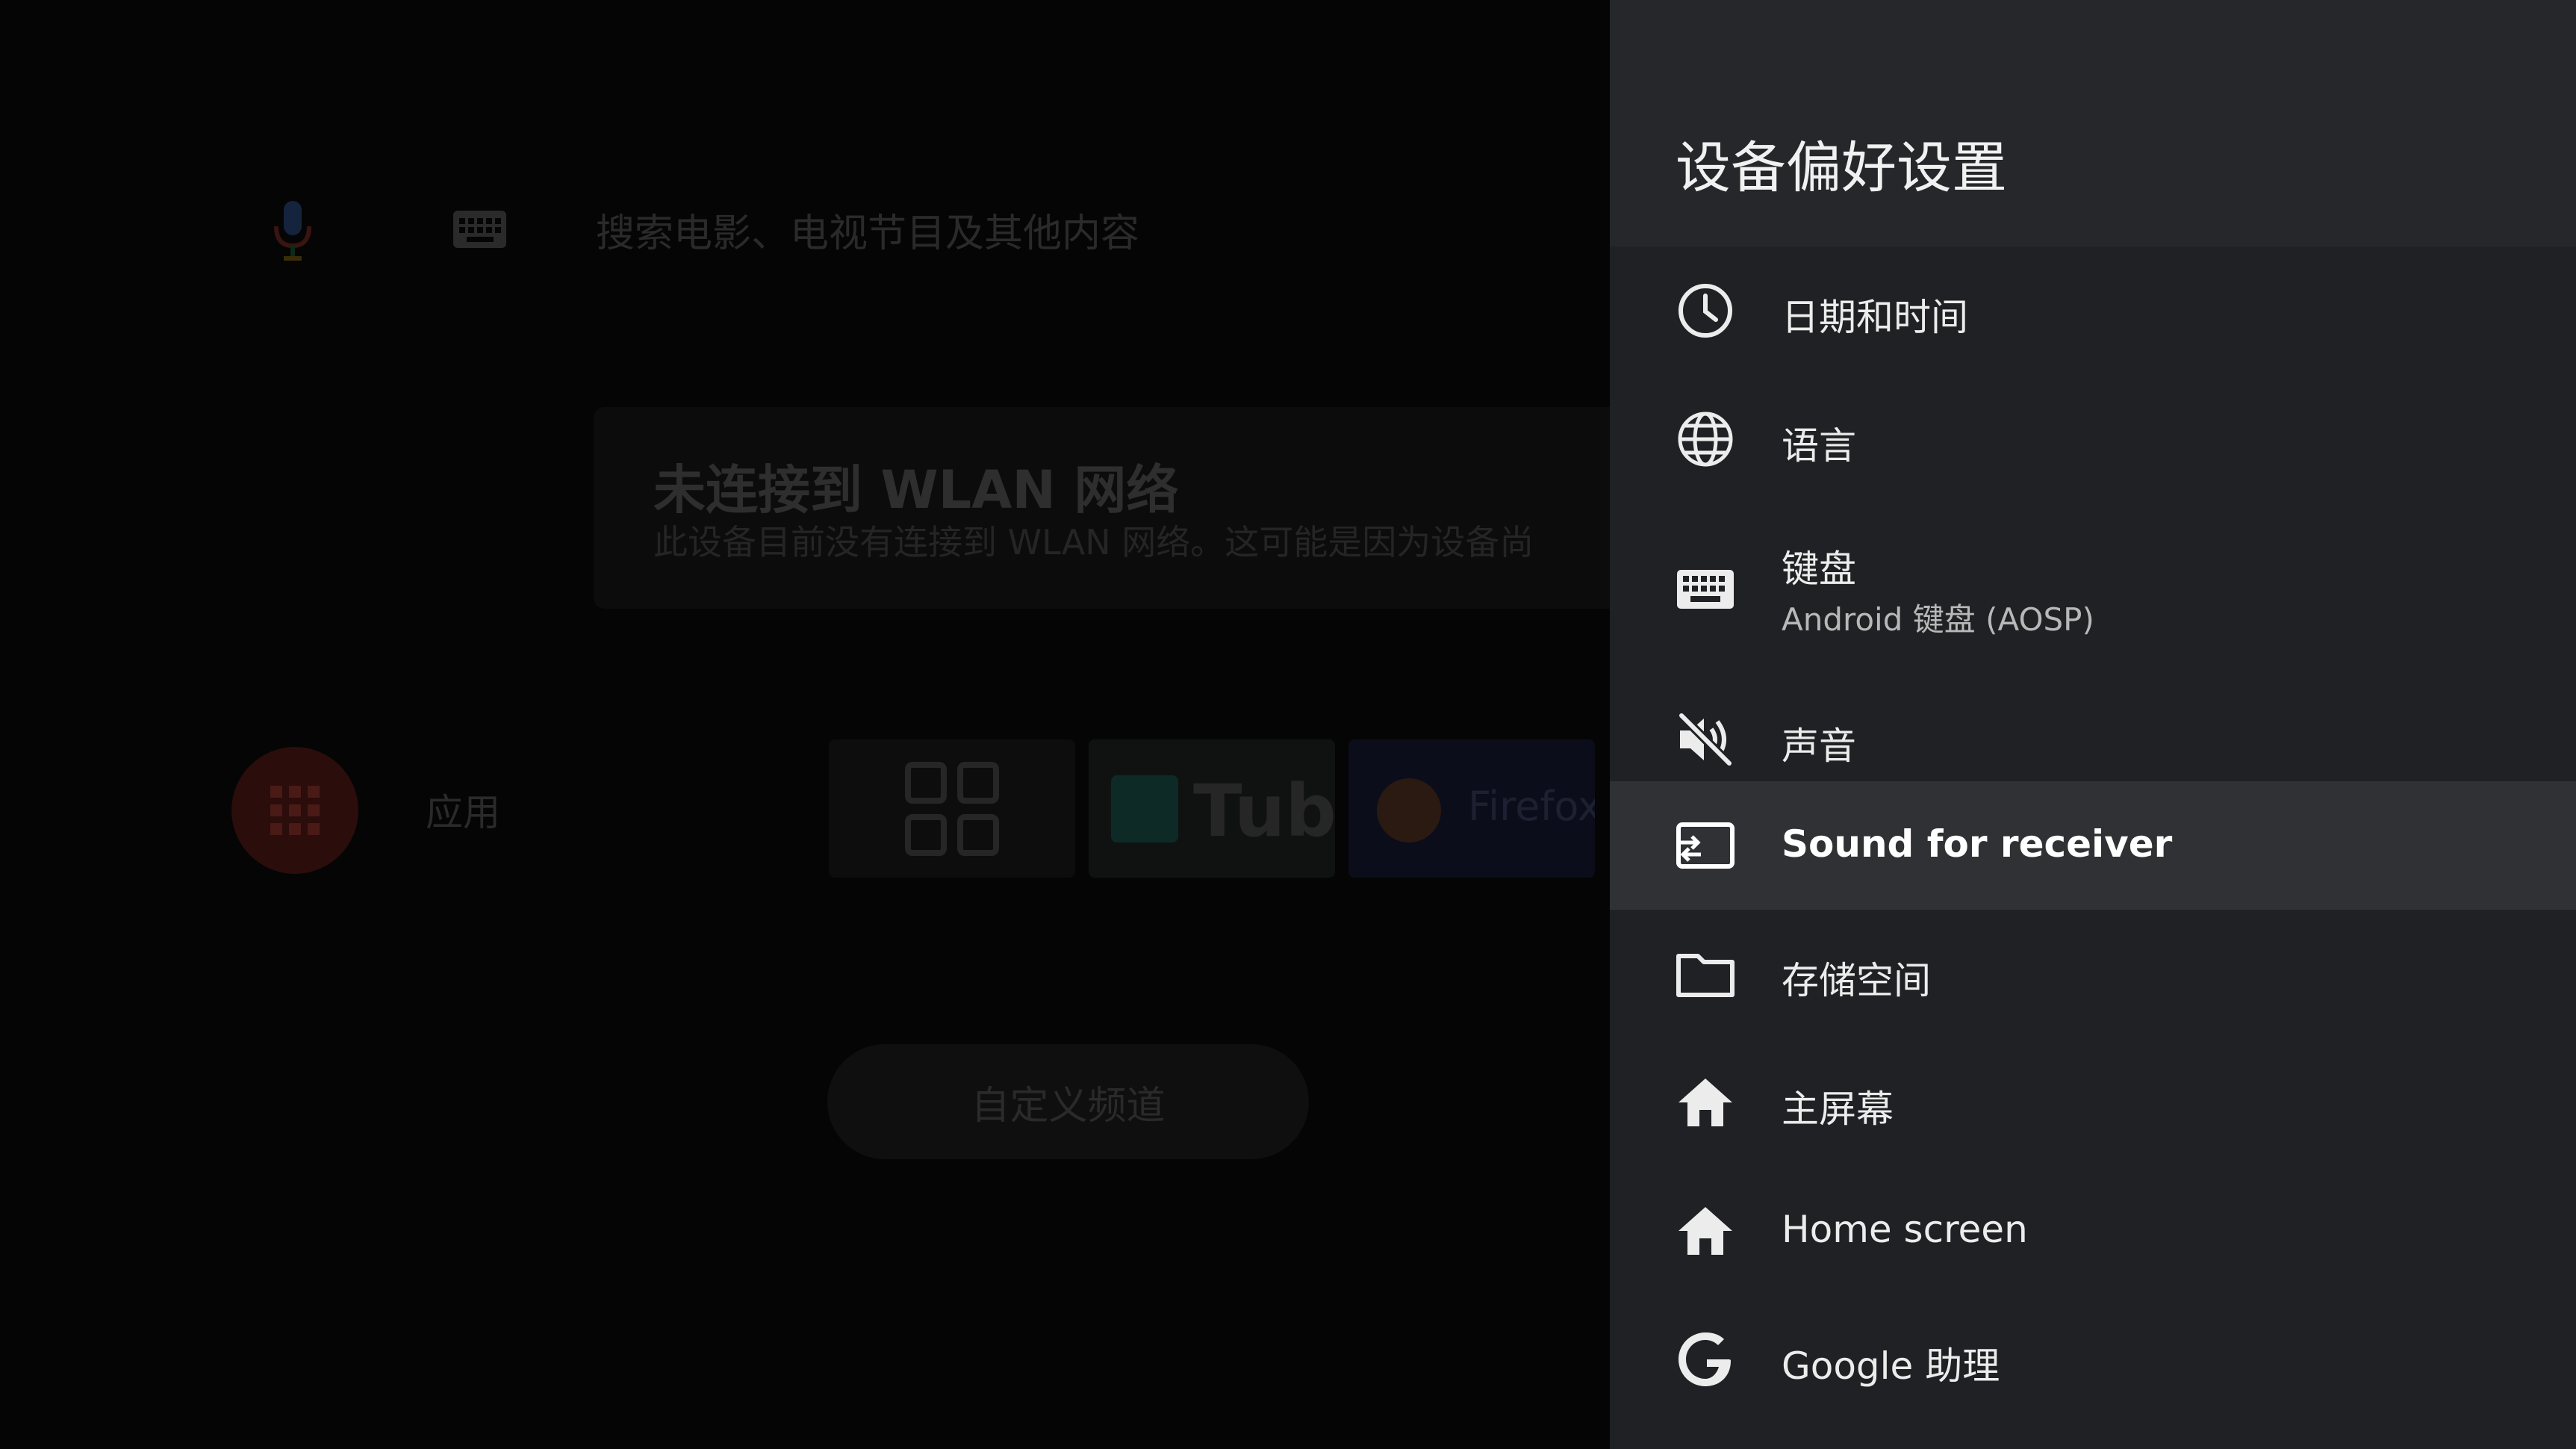 This screenshot has width=2576, height=1449. Describe the element at coordinates (1706, 311) in the screenshot. I see `clock-icon` at that location.